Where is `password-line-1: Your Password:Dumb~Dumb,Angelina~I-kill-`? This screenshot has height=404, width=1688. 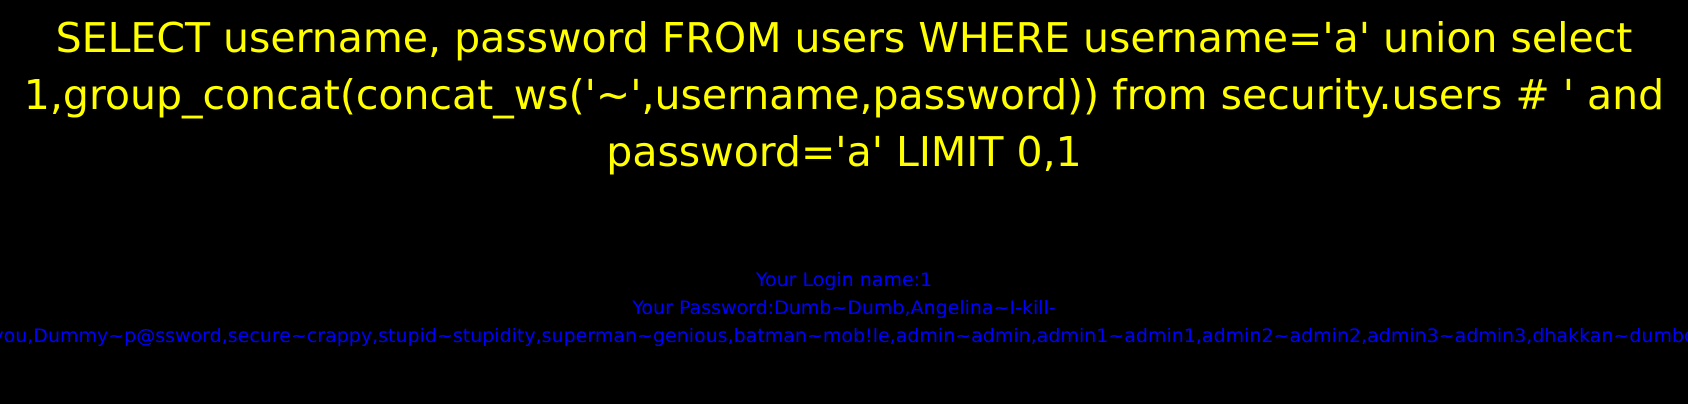 password-line-1: Your Password:Dumb~Dumb,Angelina~I-kill- is located at coordinates (844, 308).